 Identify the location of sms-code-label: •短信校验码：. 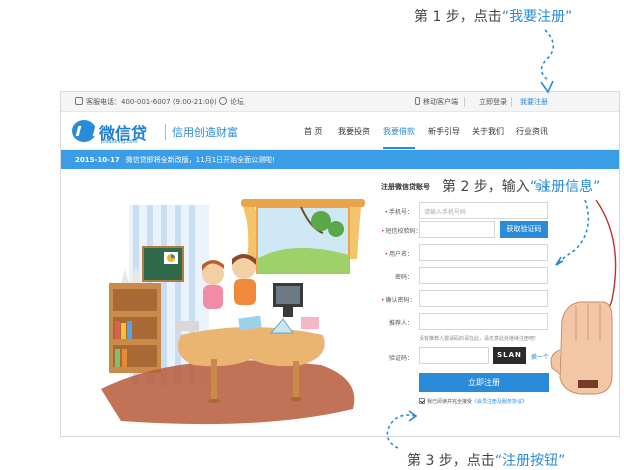
(401, 231).